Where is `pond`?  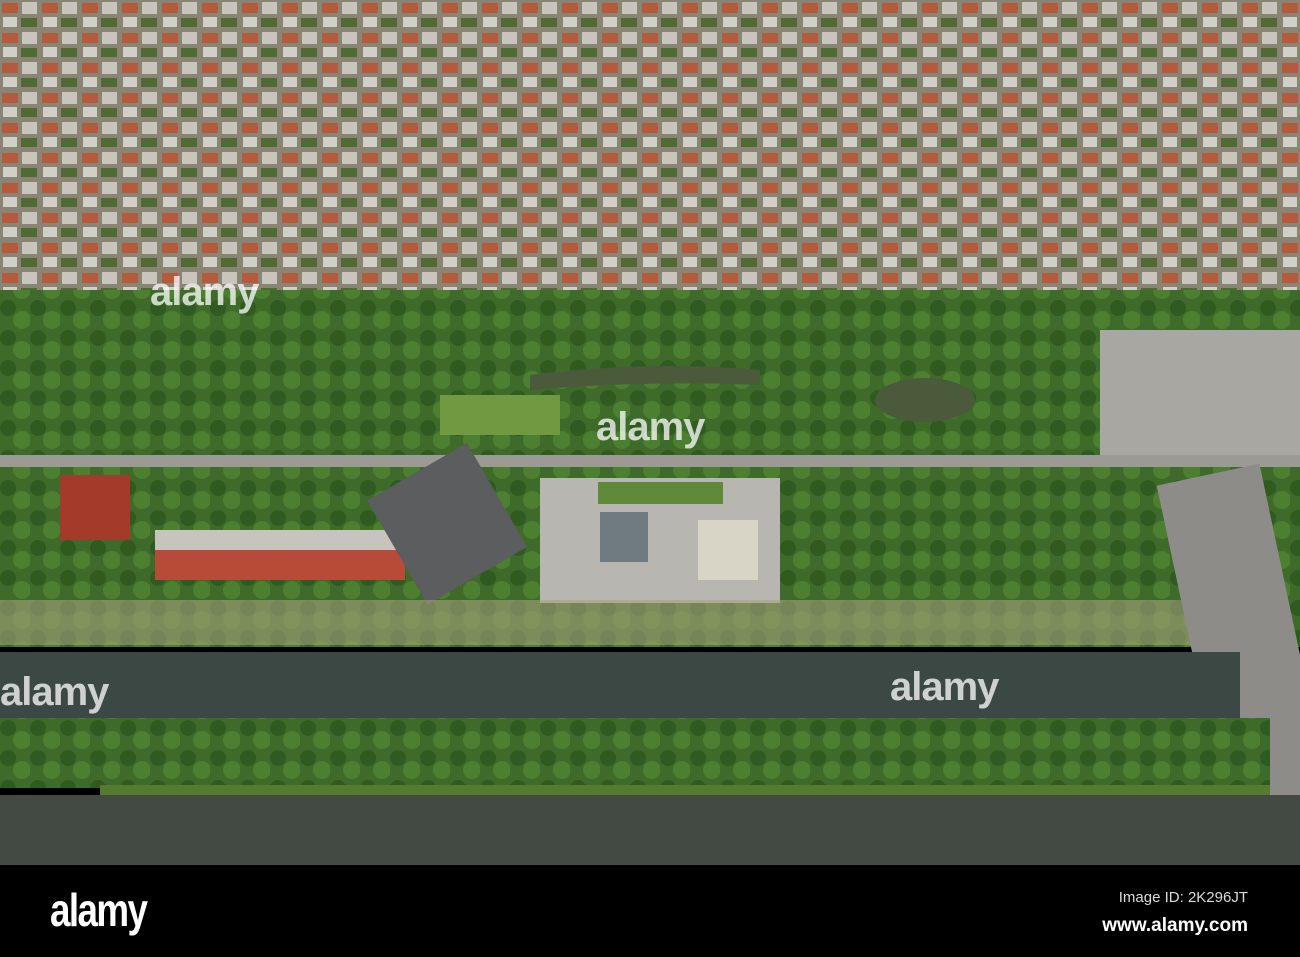
pond is located at coordinates (925, 400).